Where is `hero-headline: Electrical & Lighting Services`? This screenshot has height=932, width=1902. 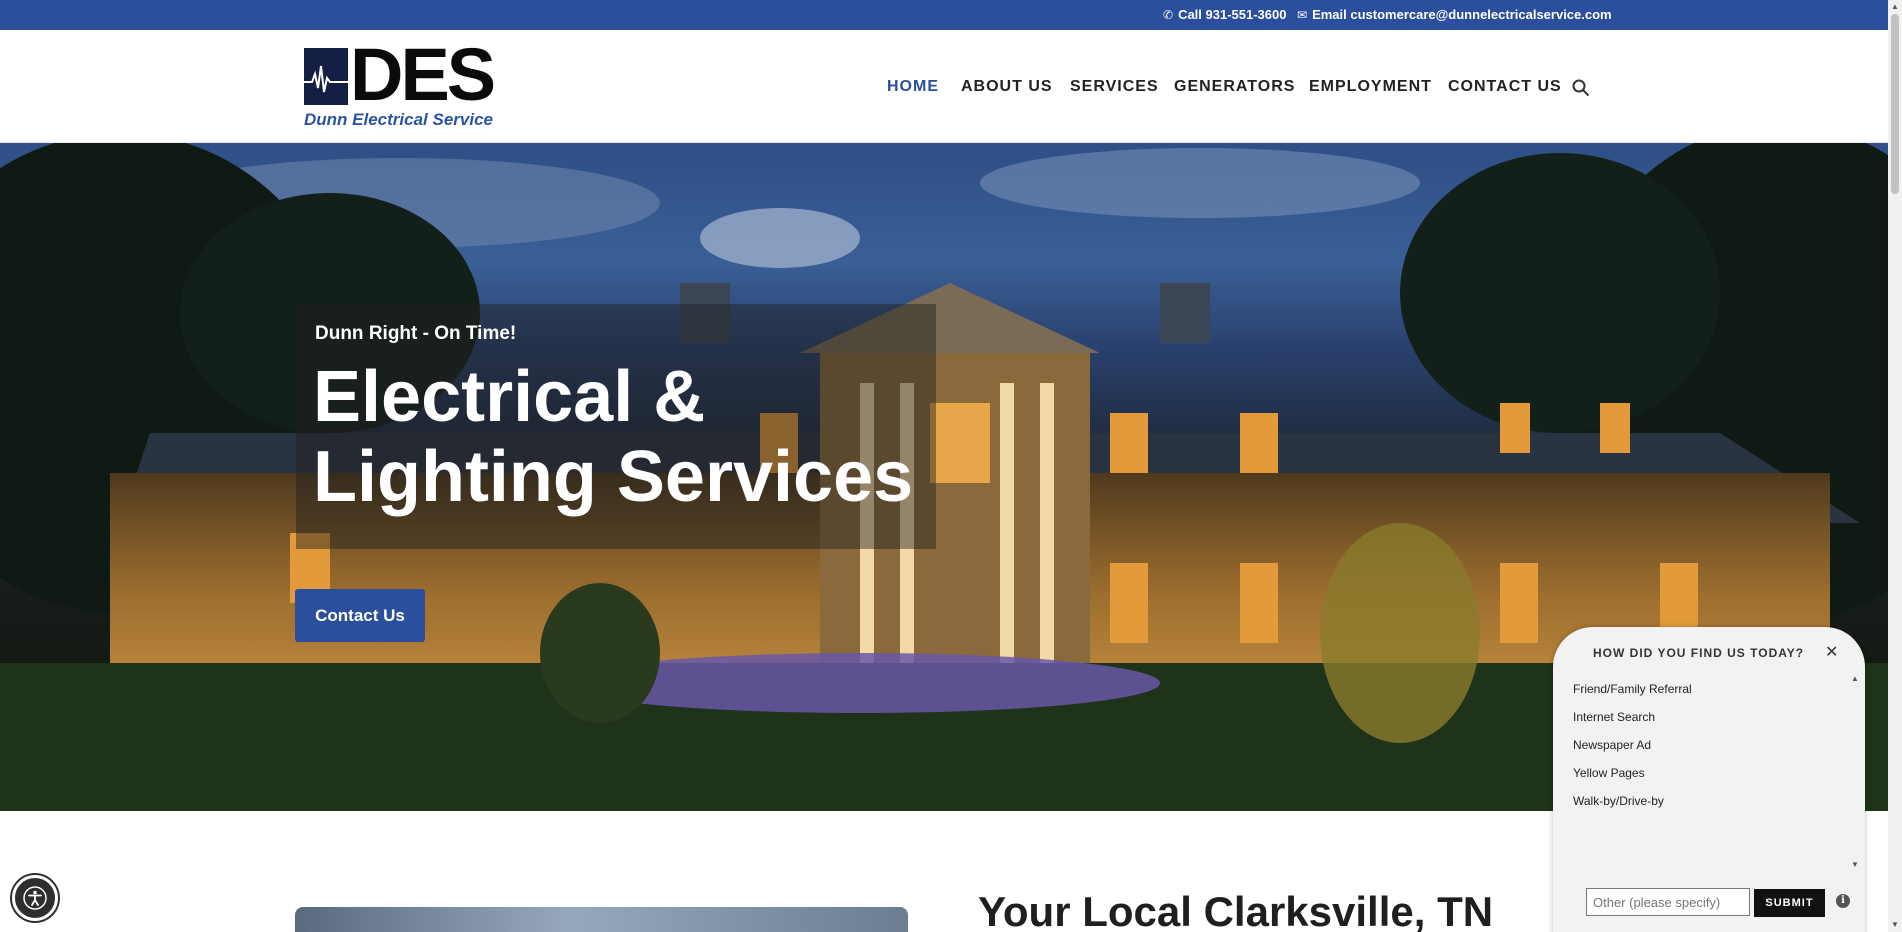 hero-headline: Electrical & Lighting Services is located at coordinates (613, 437).